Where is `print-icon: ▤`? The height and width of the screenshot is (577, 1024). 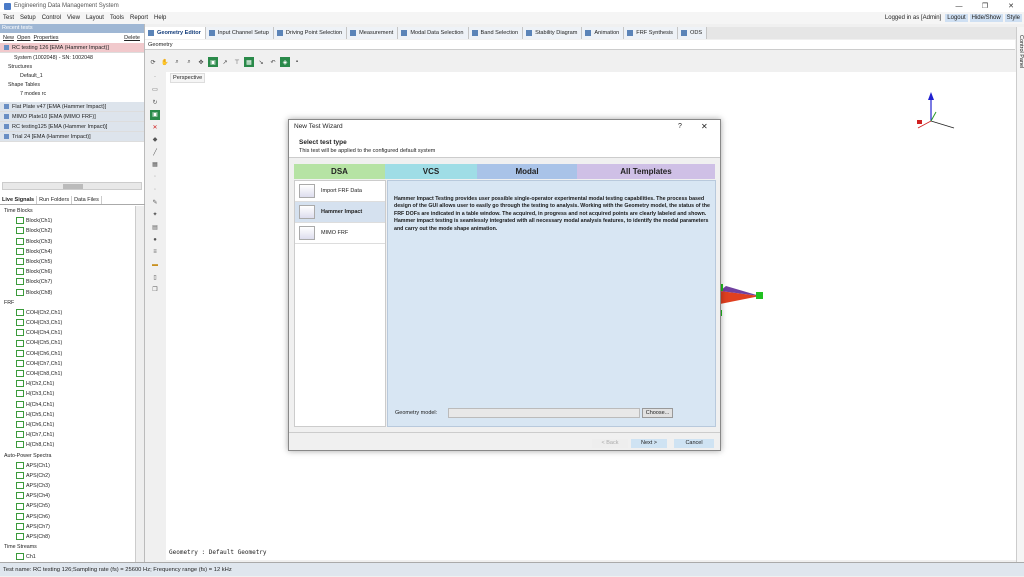 print-icon: ▤ is located at coordinates (155, 227).